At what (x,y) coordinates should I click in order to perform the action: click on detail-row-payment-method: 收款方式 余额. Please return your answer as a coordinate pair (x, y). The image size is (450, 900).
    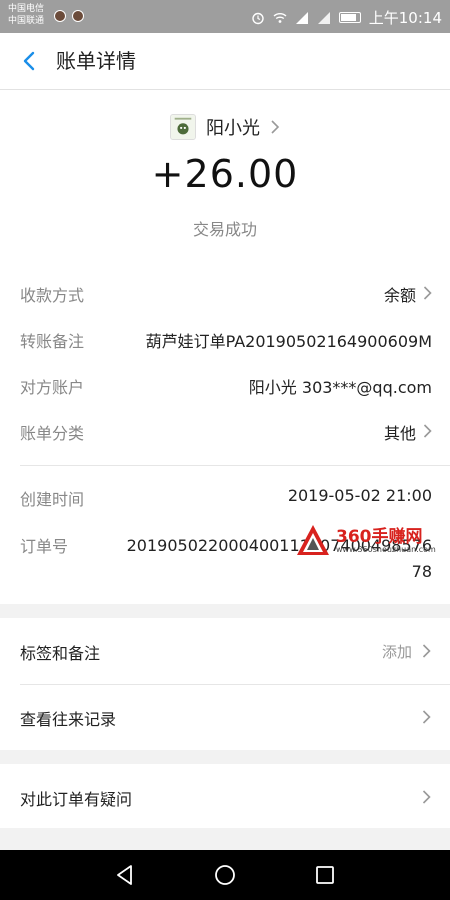
    Looking at the image, I should click on (226, 297).